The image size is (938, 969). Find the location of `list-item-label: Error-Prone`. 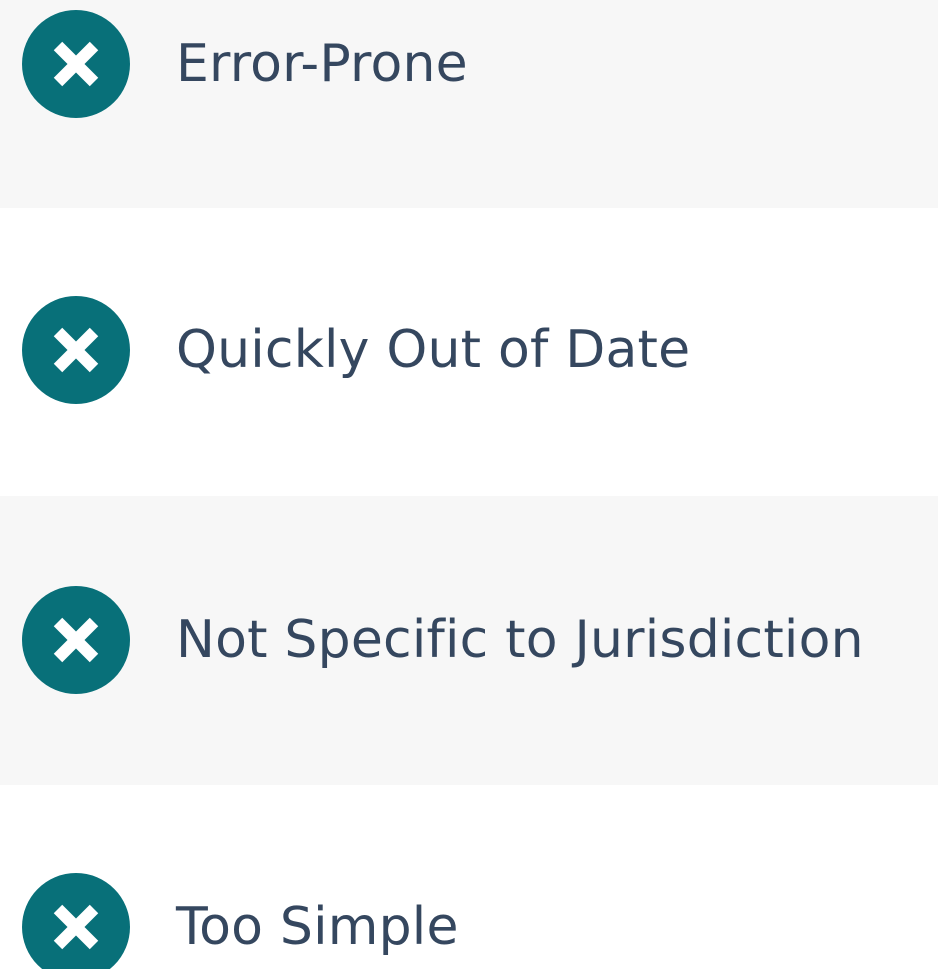

list-item-label: Error-Prone is located at coordinates (322, 64).